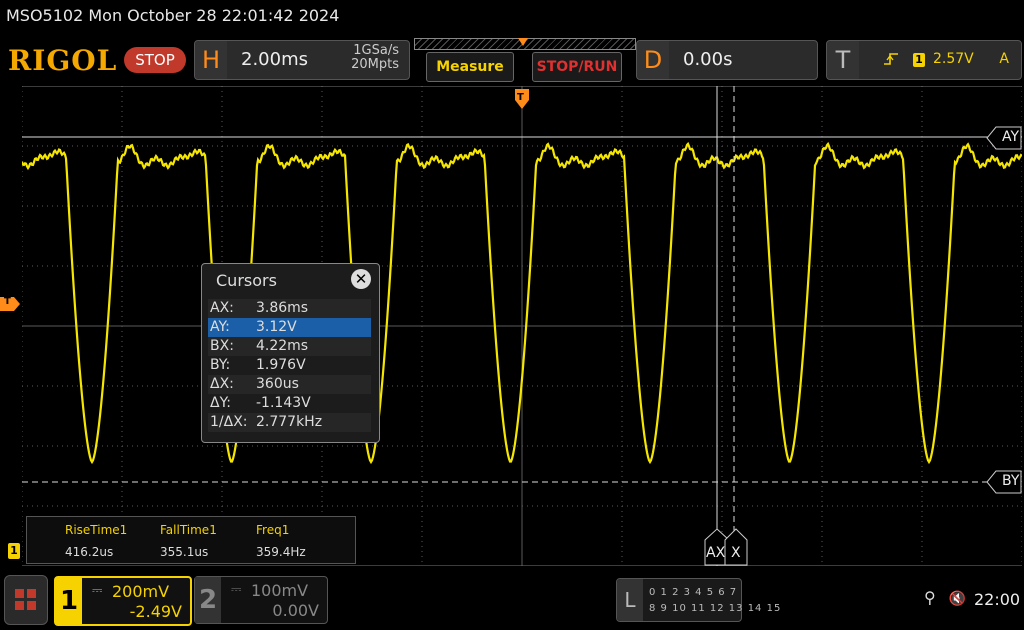 The image size is (1024, 630). I want to click on channel-1-box: 1 ⎓ 200mV -2.49V, so click(123, 601).